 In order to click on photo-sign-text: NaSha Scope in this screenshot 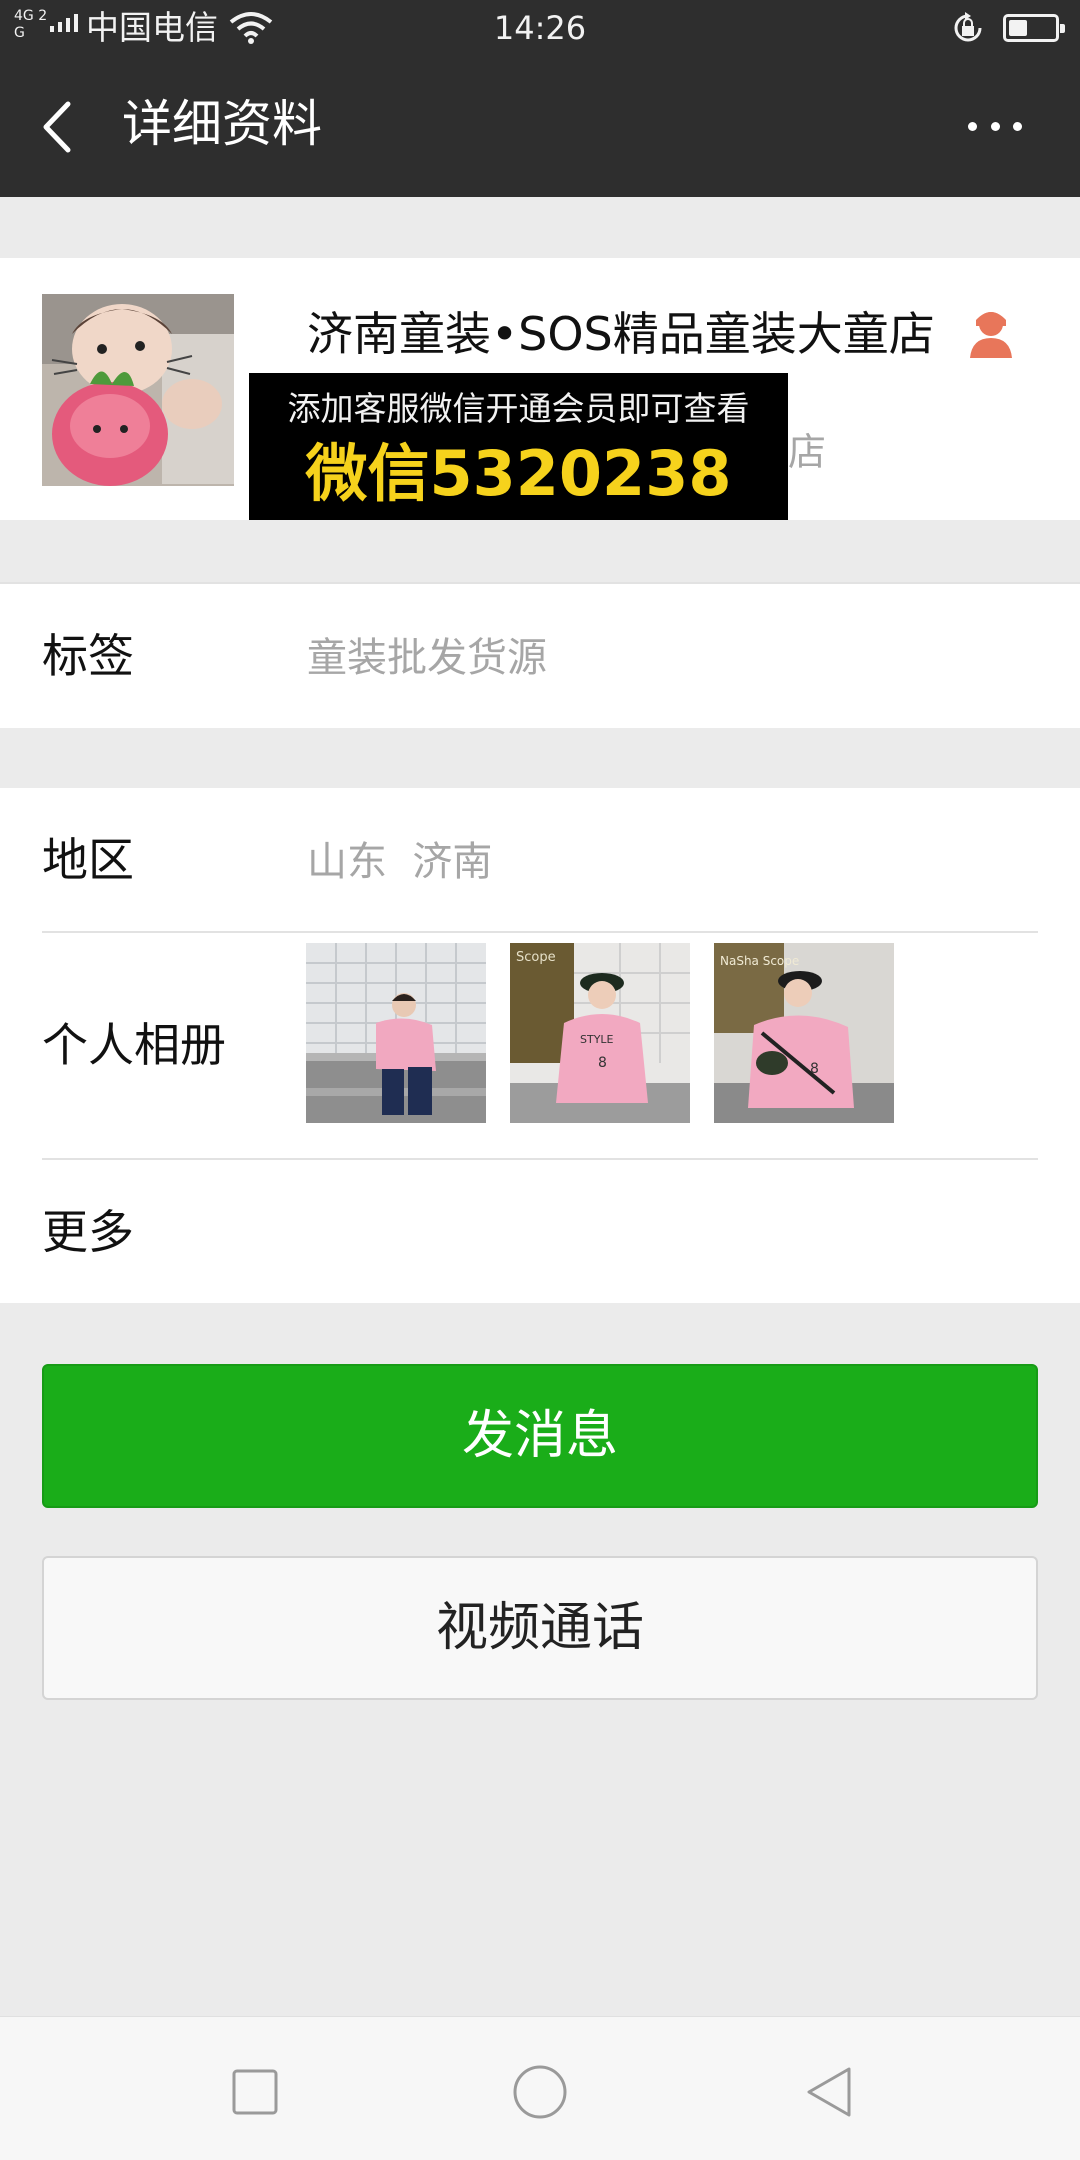, I will do `click(759, 961)`.